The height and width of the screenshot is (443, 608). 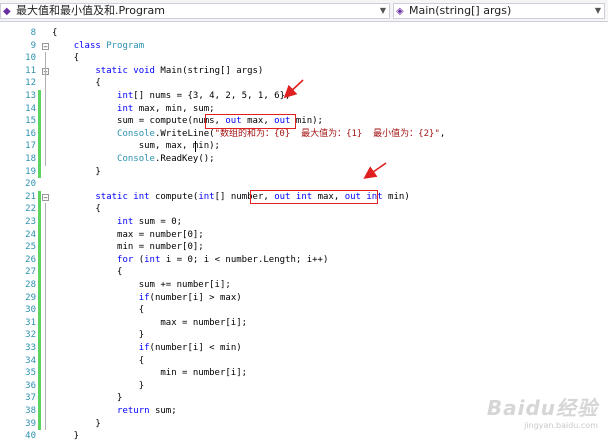 What do you see at coordinates (39, 134) in the screenshot?
I see `change-bar` at bounding box center [39, 134].